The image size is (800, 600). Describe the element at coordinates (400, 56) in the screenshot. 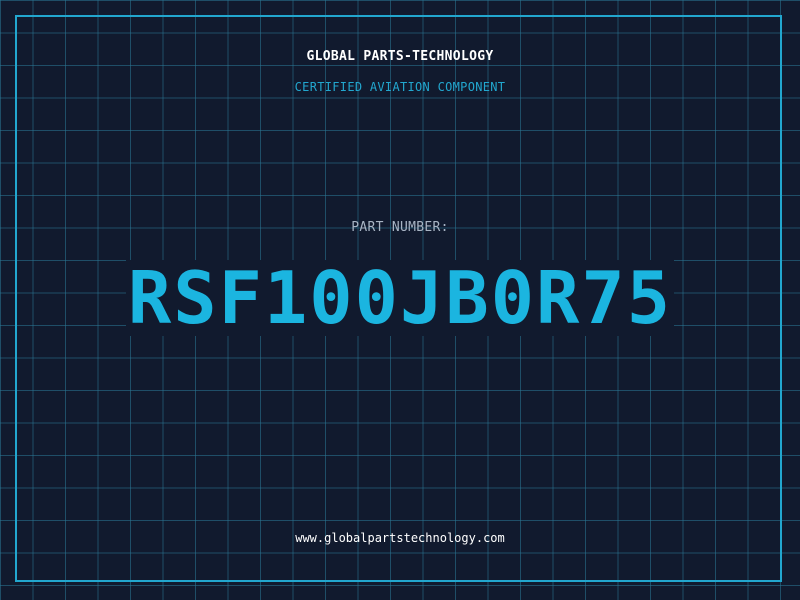

I see `company-name: GLOBAL PARTS-TECHNOLOGY` at that location.